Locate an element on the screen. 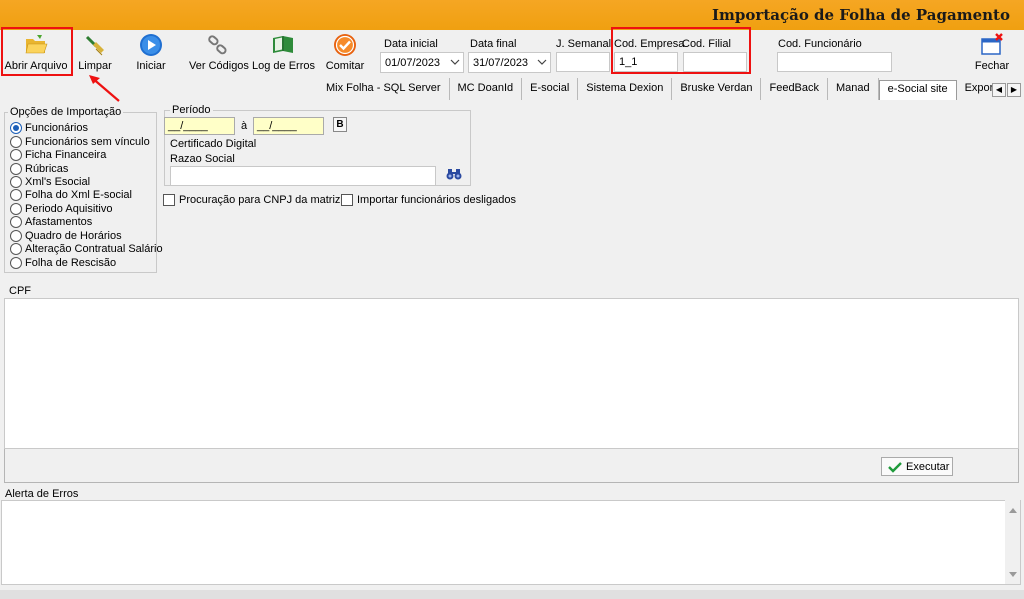 The height and width of the screenshot is (599, 1024). tab-feedback: FeedBack is located at coordinates (795, 89).